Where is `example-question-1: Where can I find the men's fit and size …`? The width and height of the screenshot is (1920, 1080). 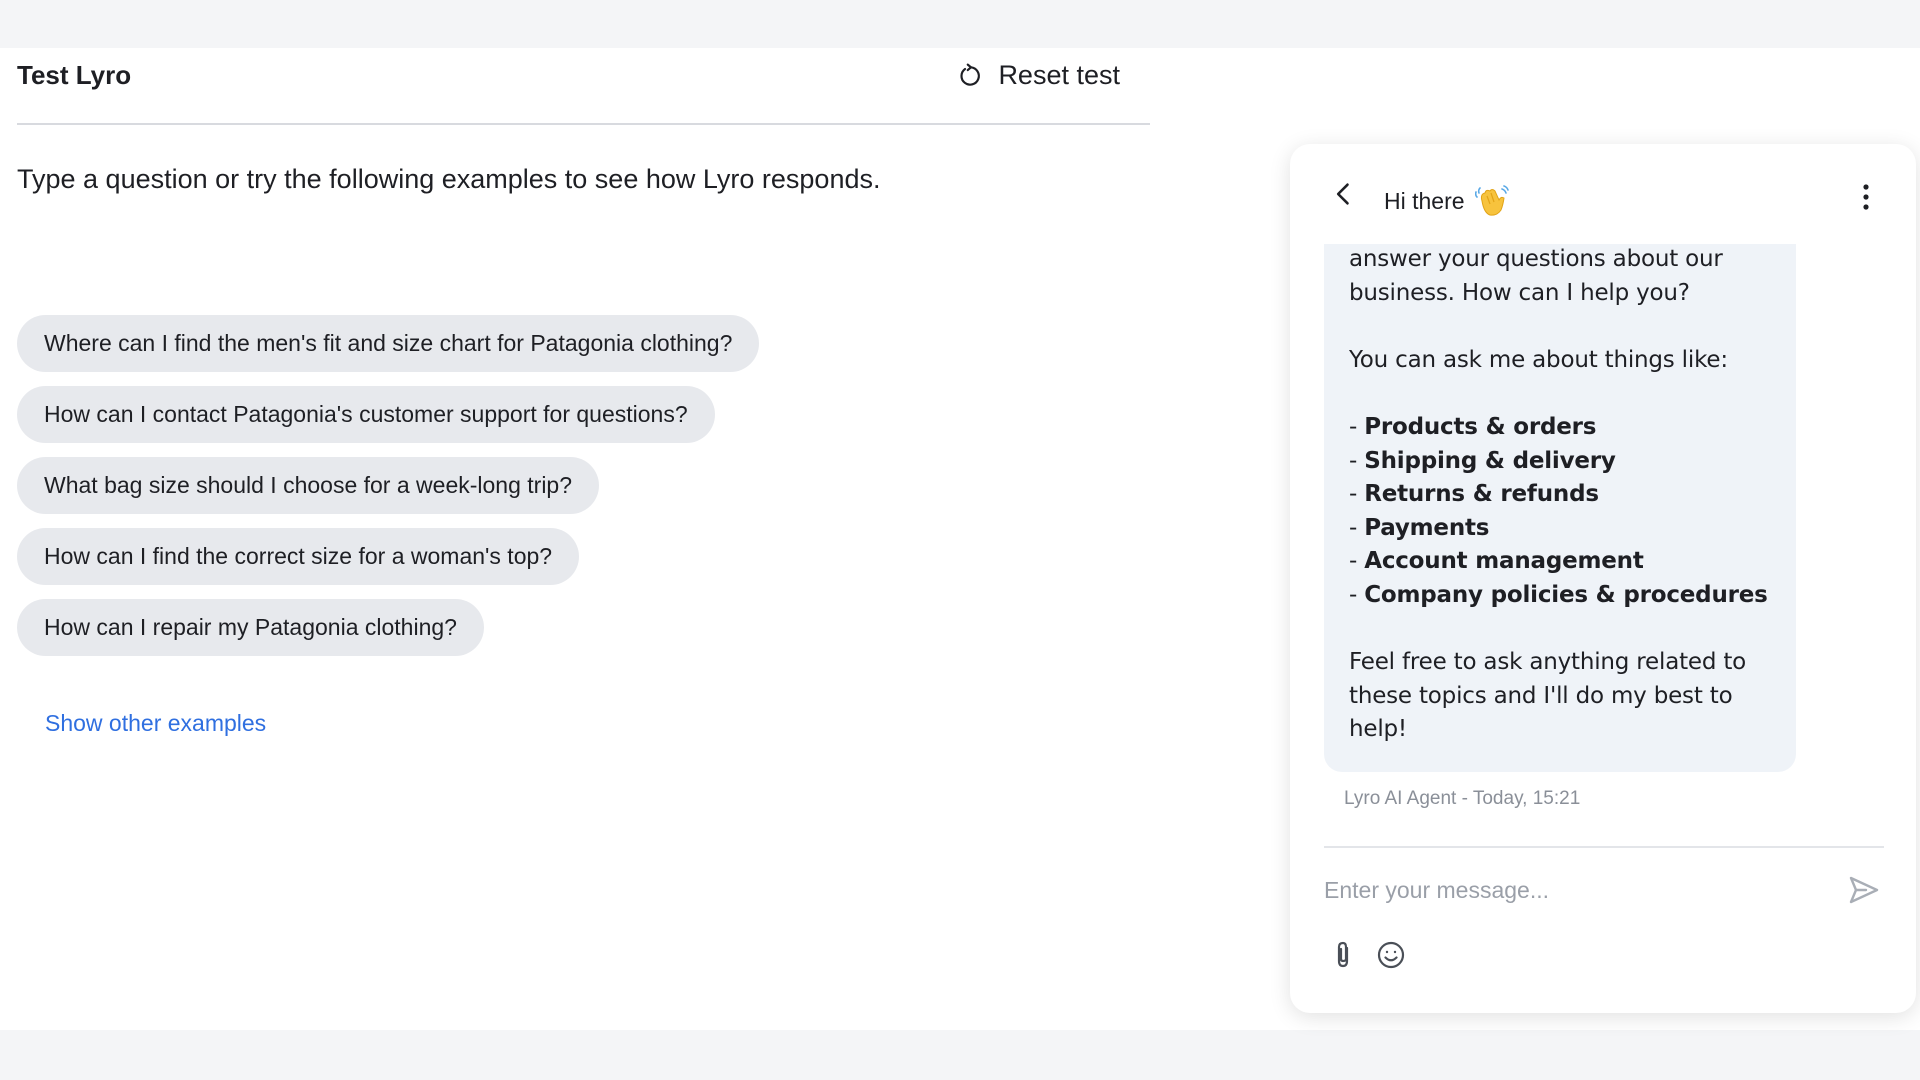
example-question-1: Where can I find the men's fit and size … is located at coordinates (388, 343).